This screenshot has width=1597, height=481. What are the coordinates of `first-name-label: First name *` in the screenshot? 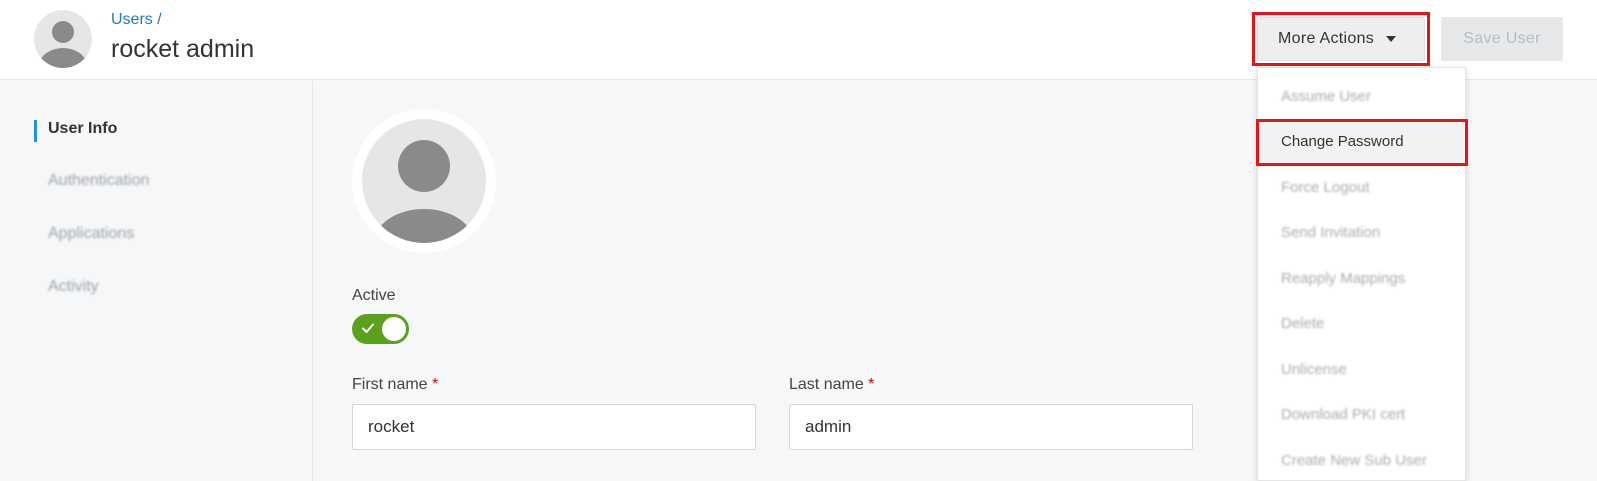 It's located at (395, 385).